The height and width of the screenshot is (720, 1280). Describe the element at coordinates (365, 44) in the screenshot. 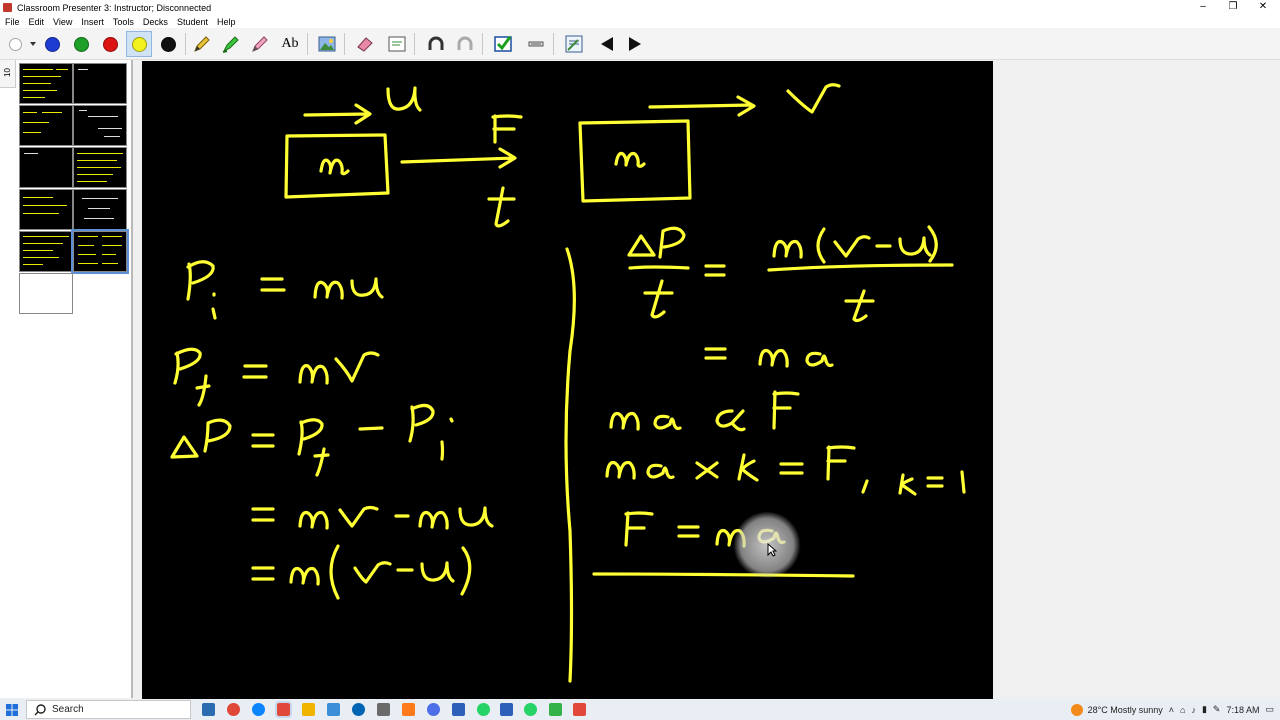

I see `eraser-button` at that location.